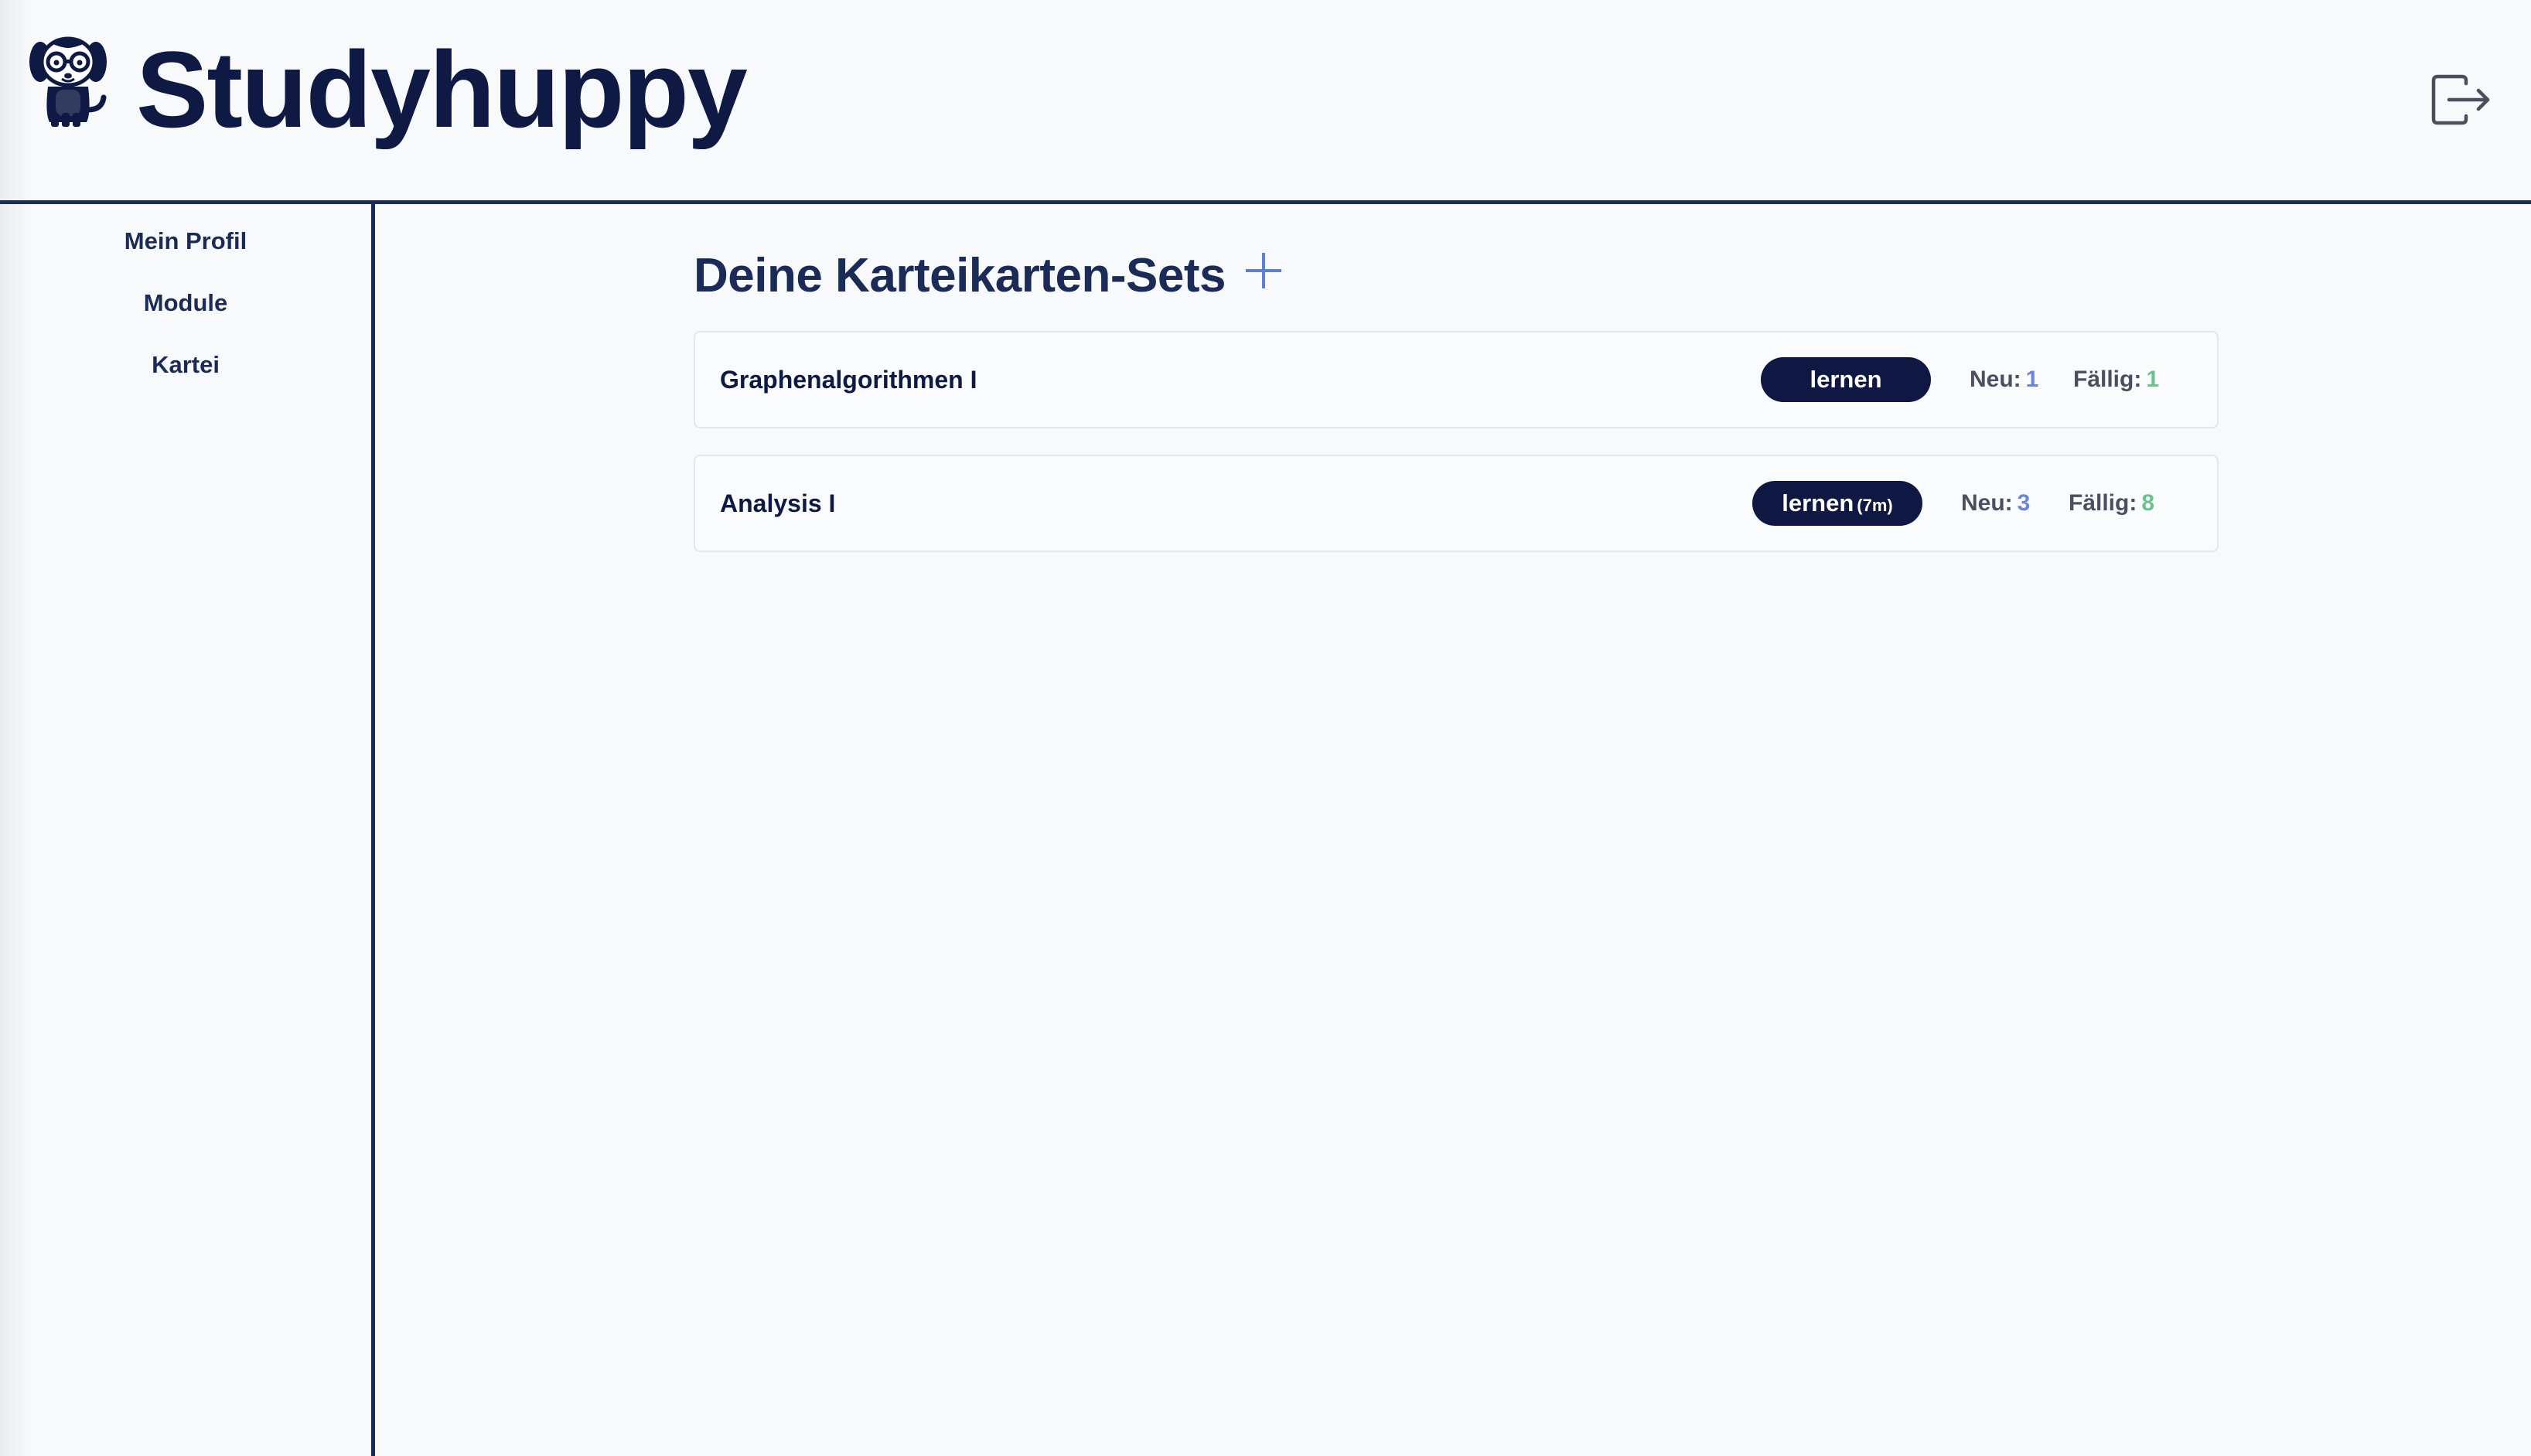  I want to click on due-count: 8, so click(2148, 503).